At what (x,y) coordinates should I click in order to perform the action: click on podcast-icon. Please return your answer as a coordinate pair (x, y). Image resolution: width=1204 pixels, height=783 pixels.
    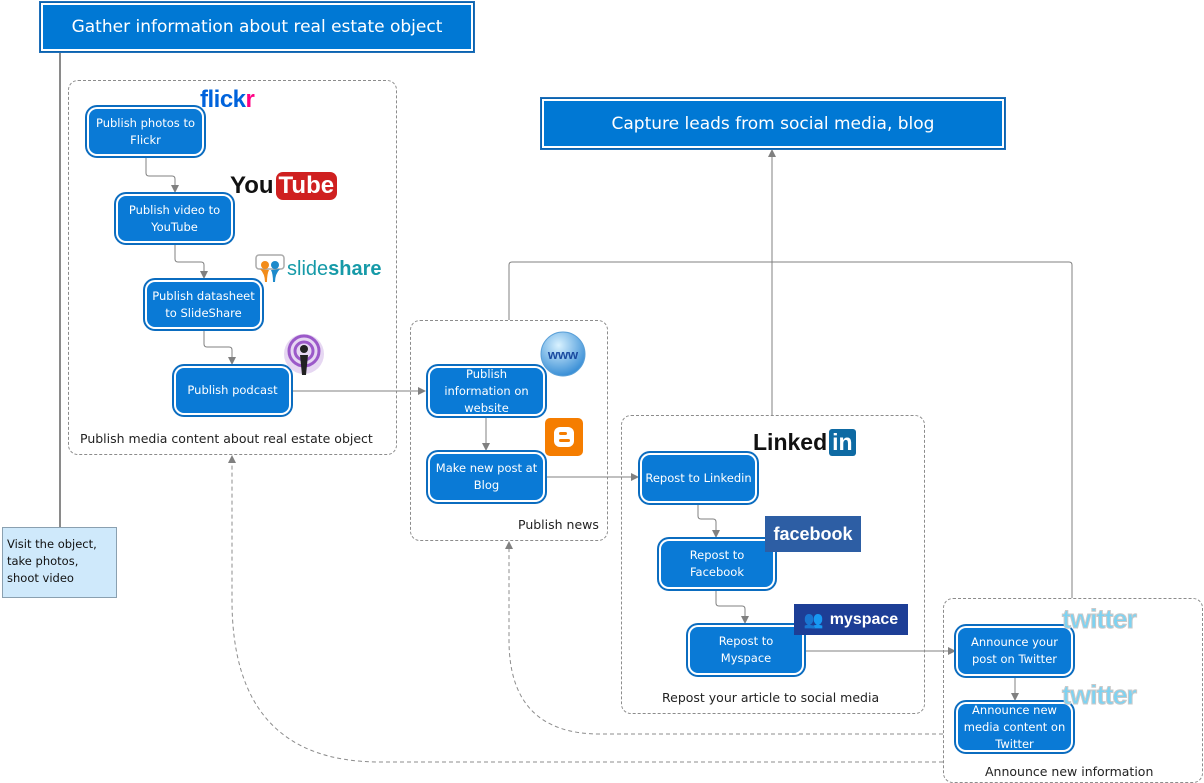
    Looking at the image, I should click on (304, 355).